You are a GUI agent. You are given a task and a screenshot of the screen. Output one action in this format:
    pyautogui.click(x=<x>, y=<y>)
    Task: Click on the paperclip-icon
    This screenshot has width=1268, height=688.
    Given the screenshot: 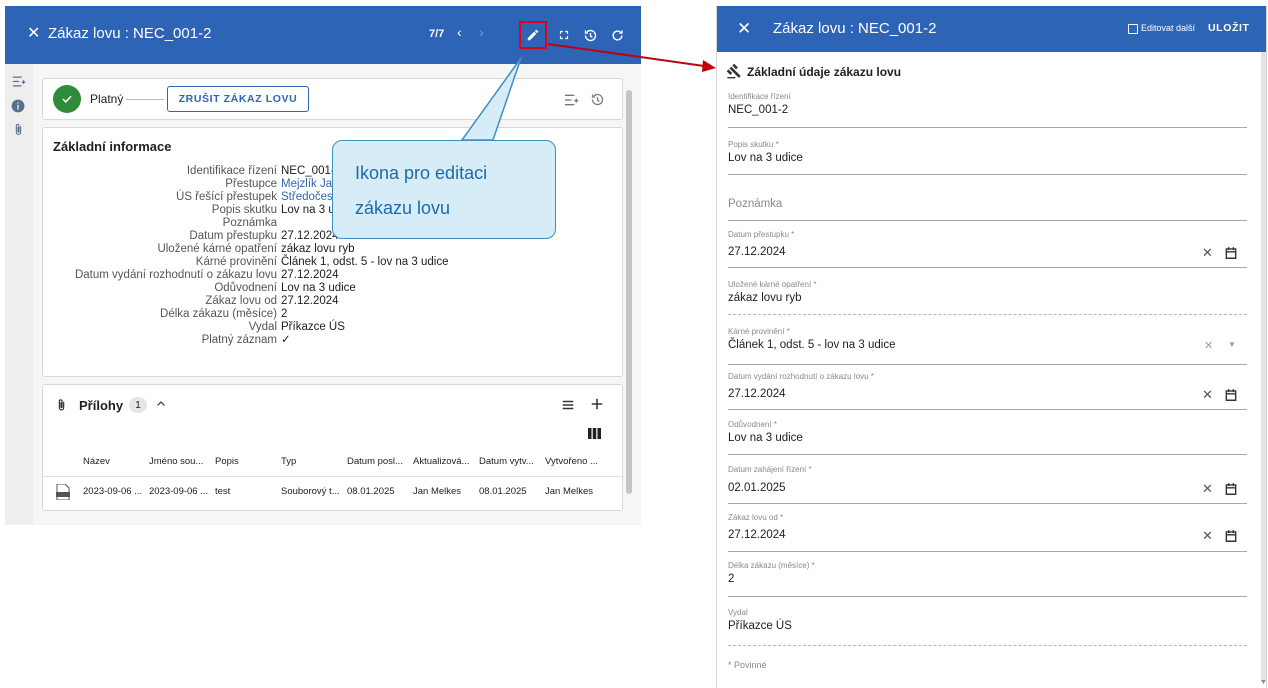 What is the action you would take?
    pyautogui.click(x=18, y=129)
    